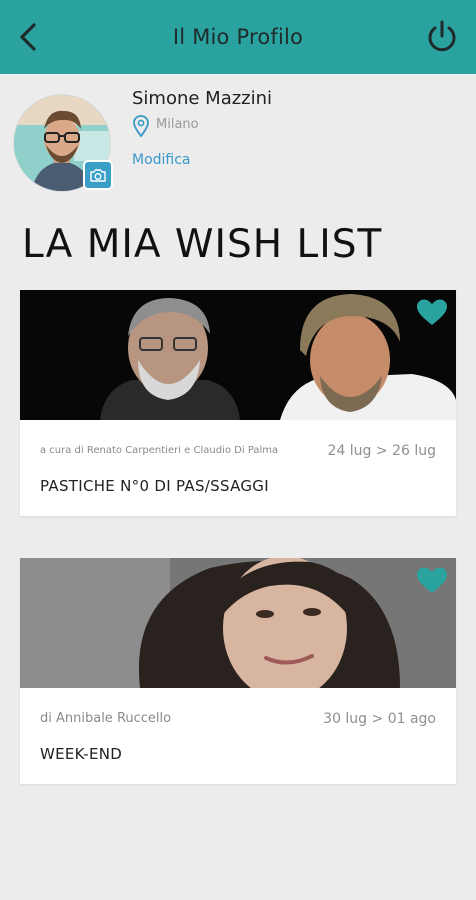  I want to click on top-bar: Il Mio Profilo, so click(238, 37).